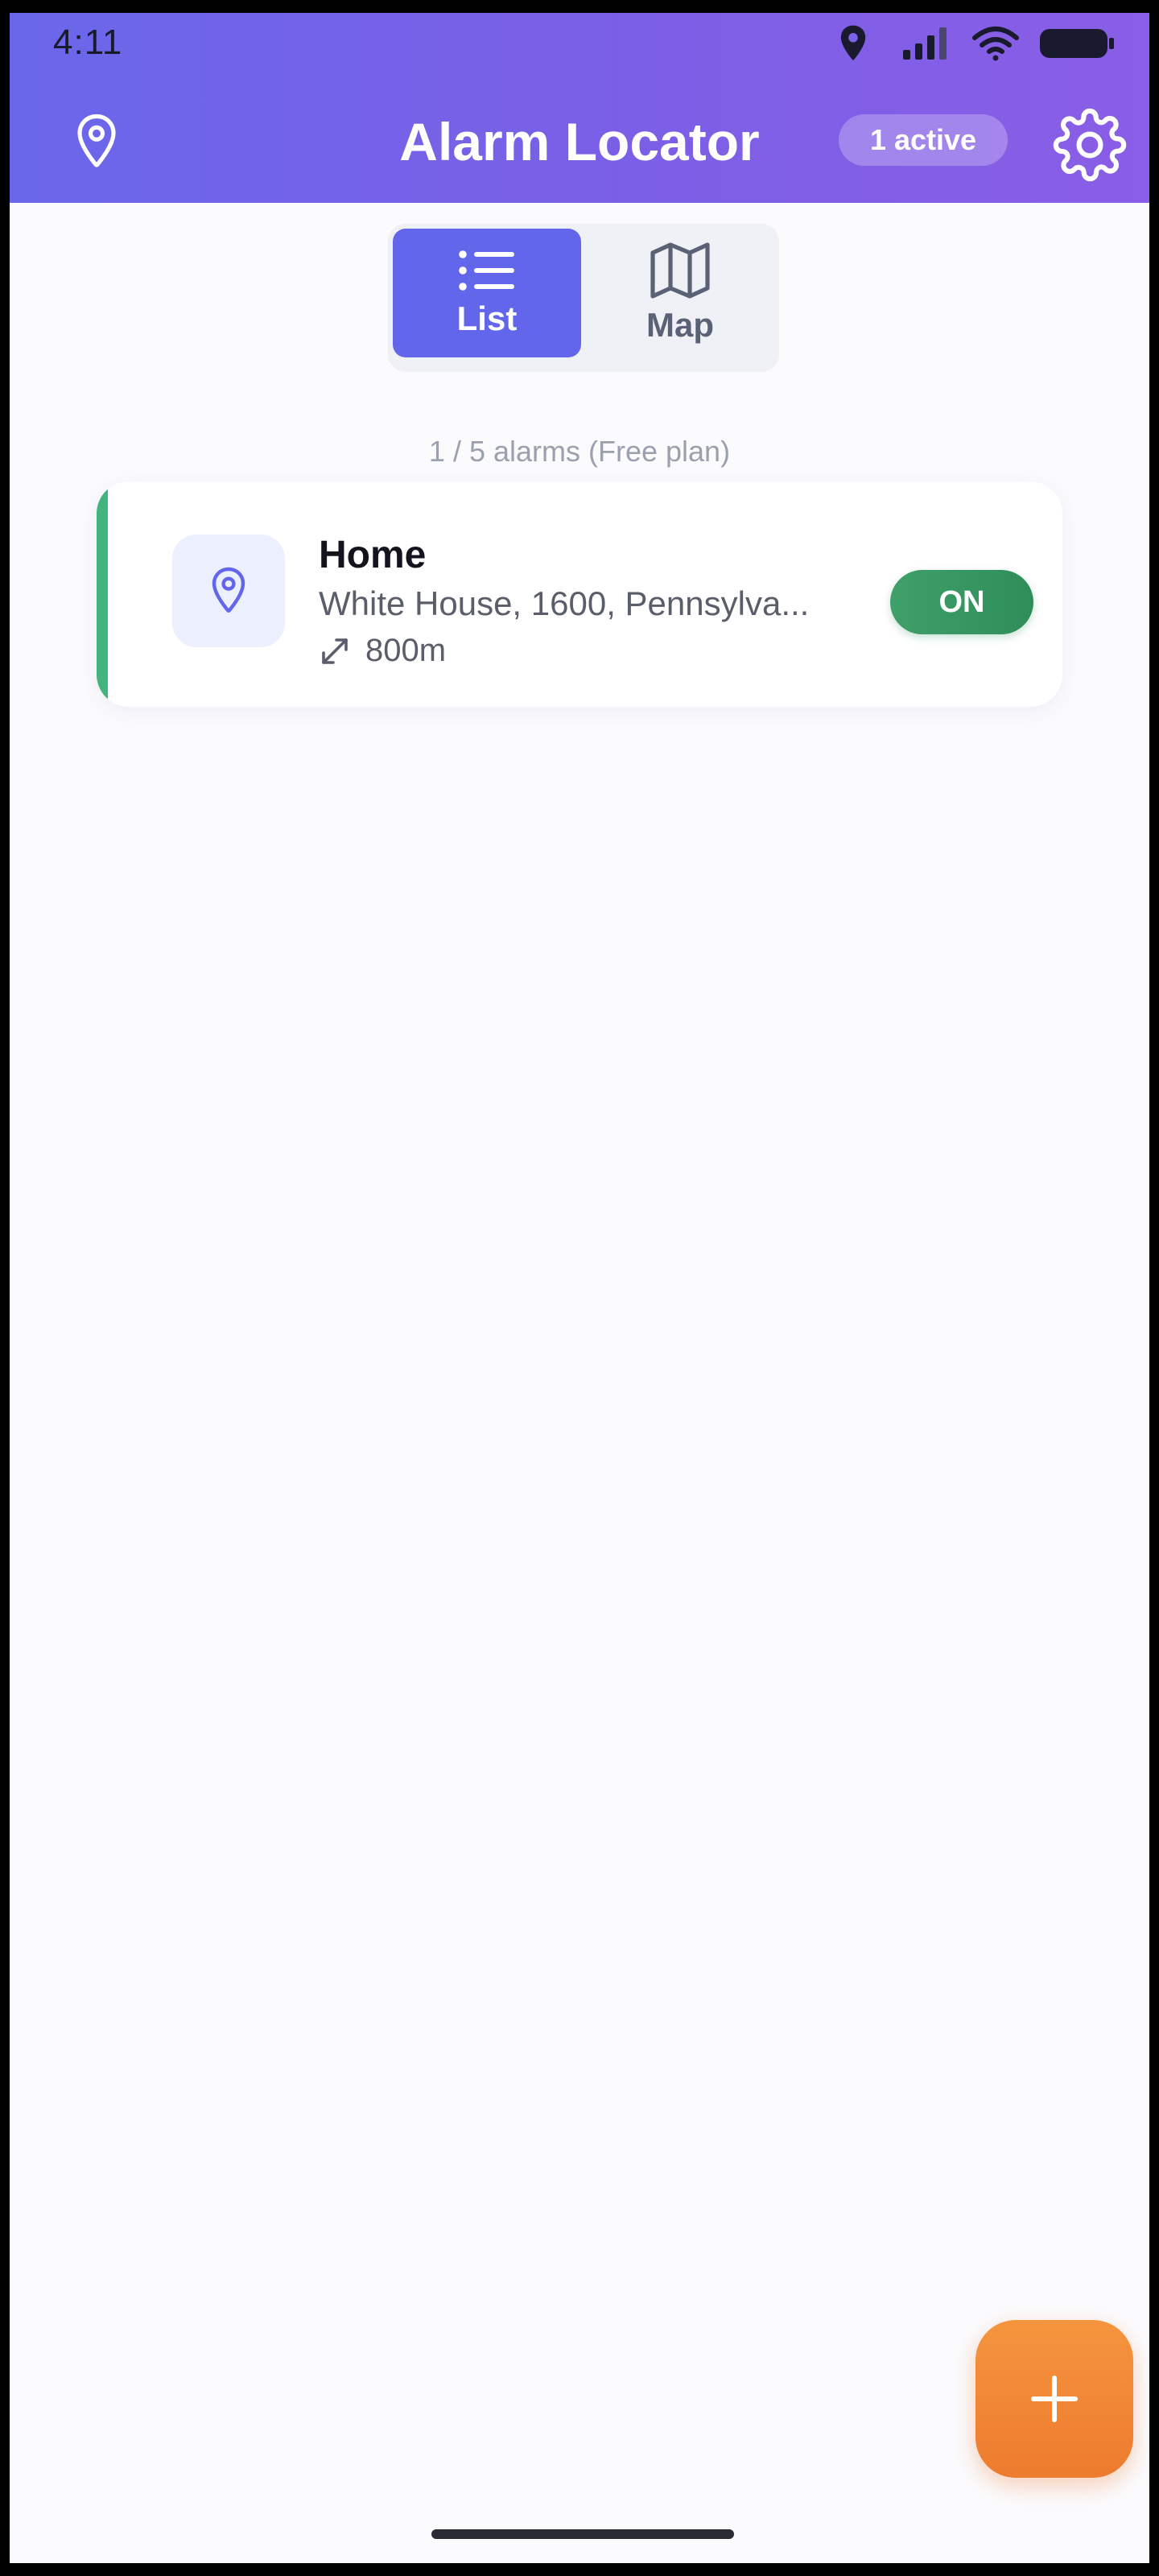  What do you see at coordinates (925, 43) in the screenshot?
I see `signal-icon` at bounding box center [925, 43].